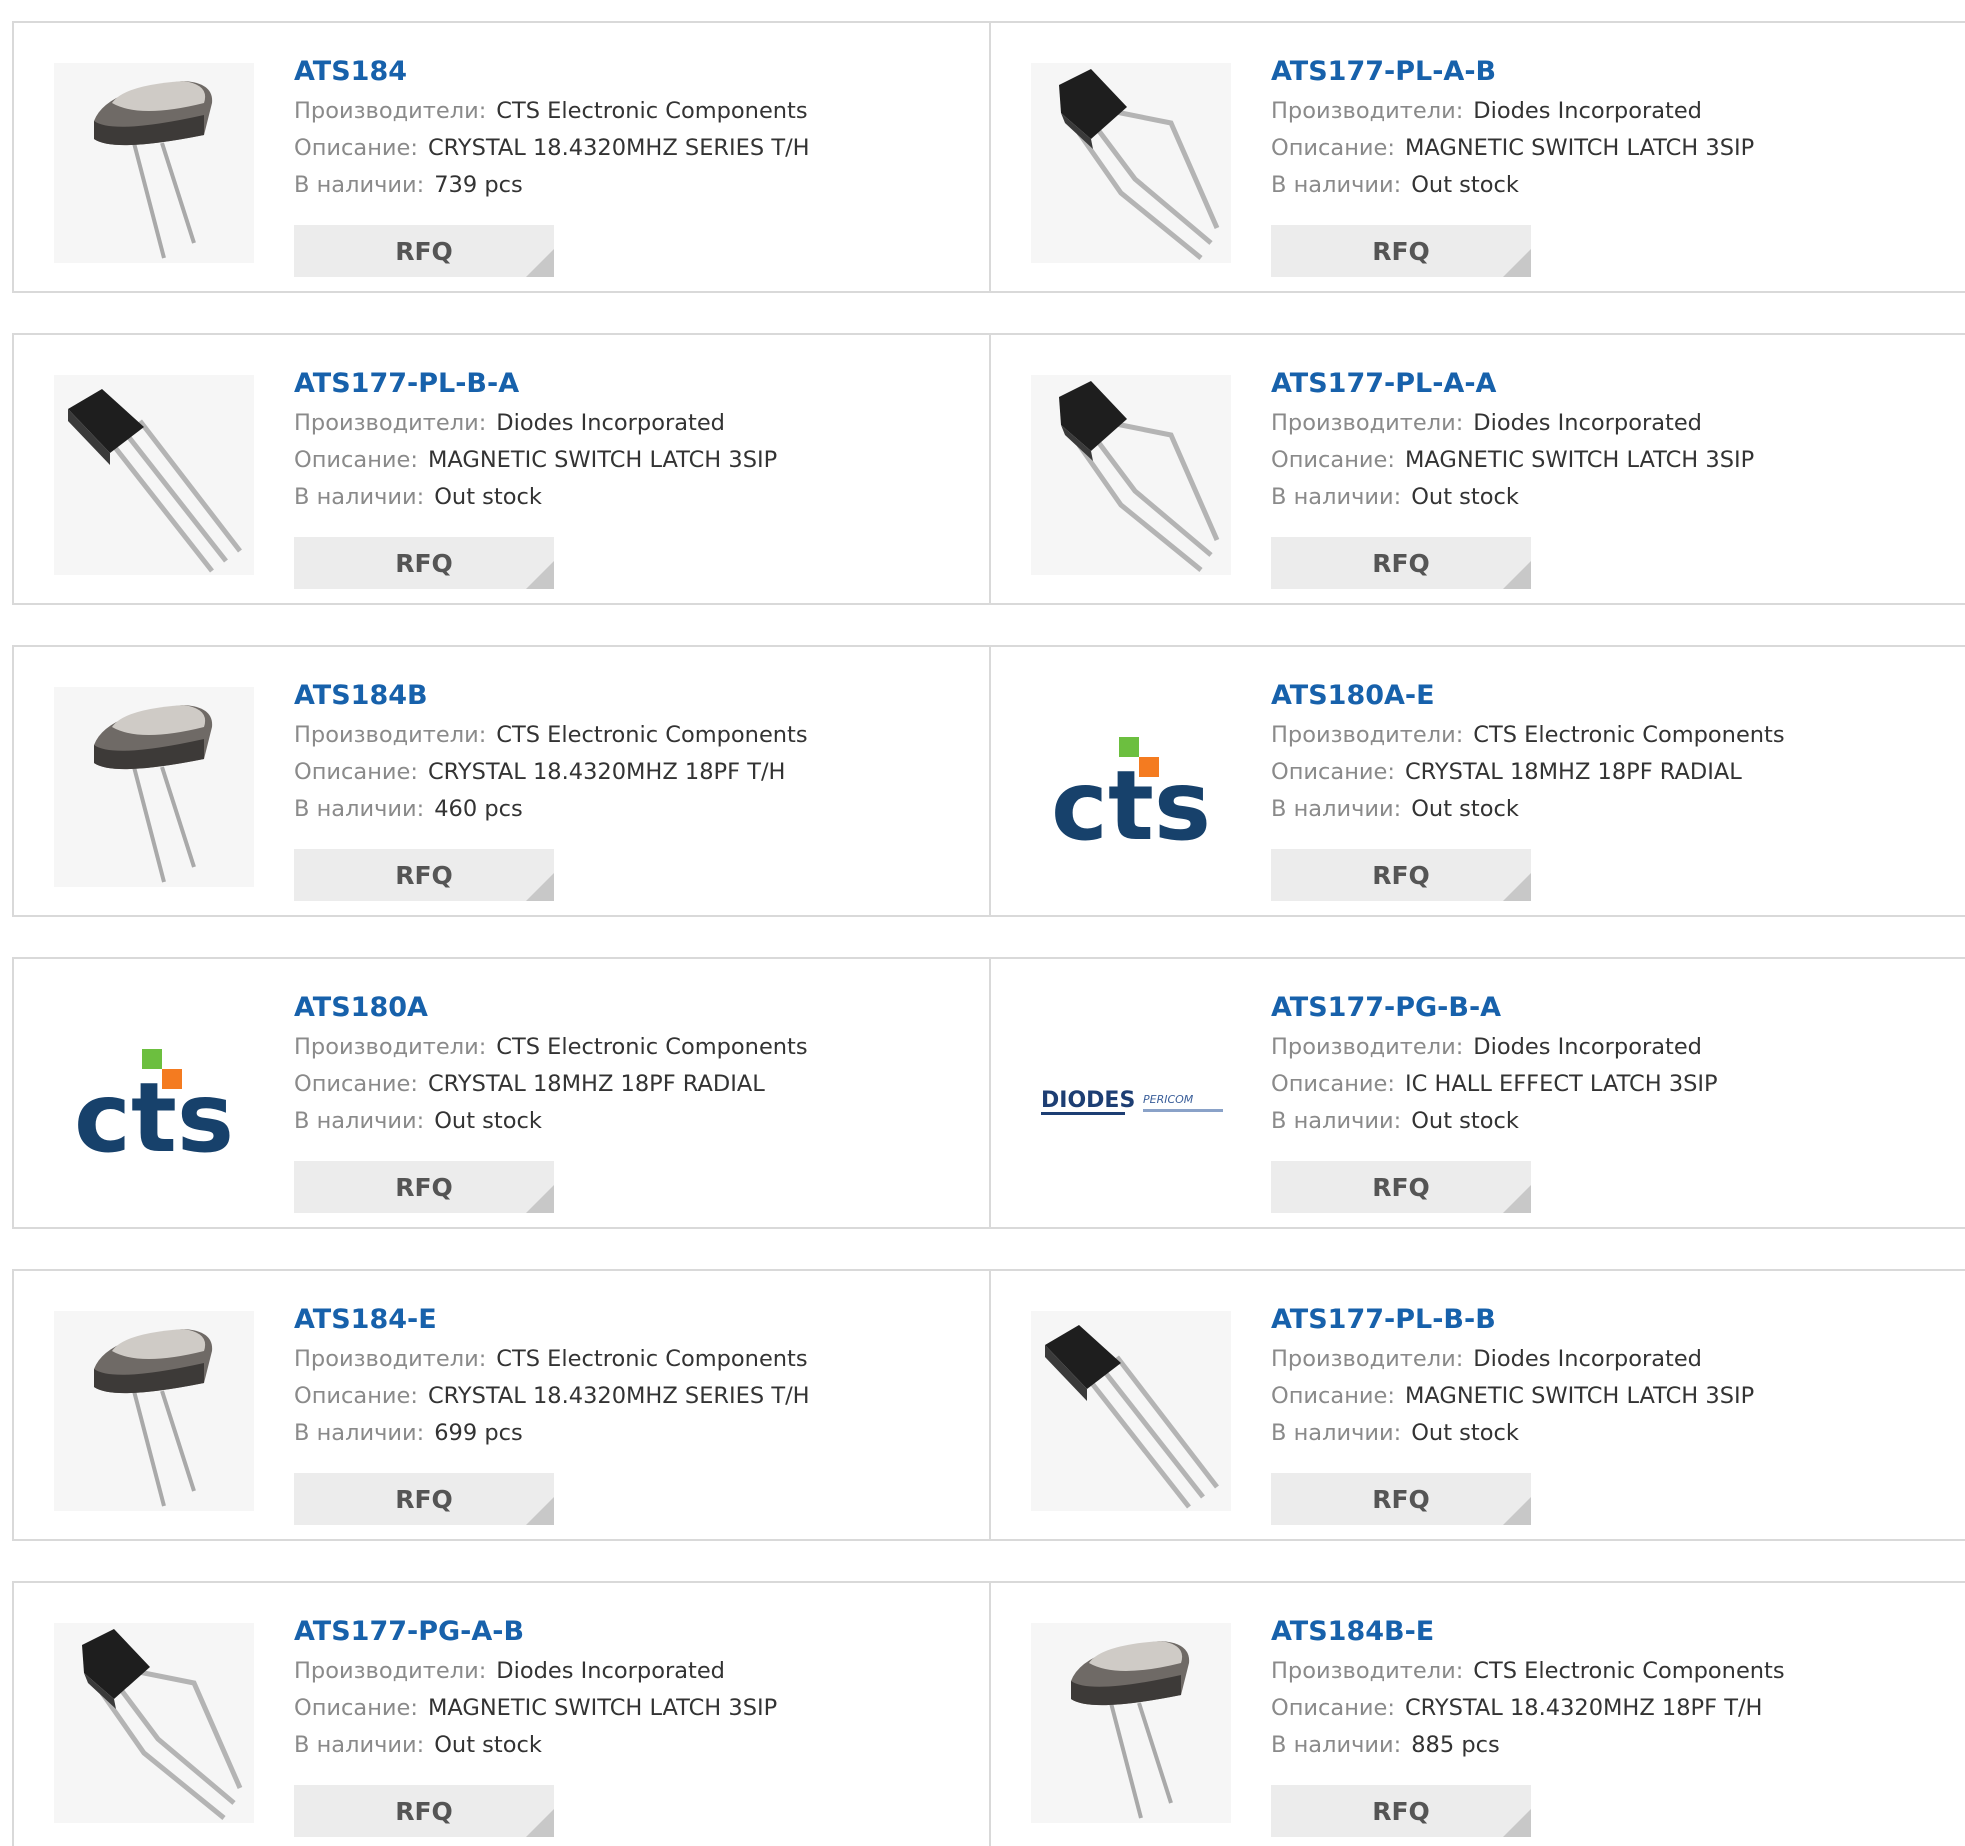  I want to click on product-part-link: ATS177-PL-A-B, so click(1512, 72).